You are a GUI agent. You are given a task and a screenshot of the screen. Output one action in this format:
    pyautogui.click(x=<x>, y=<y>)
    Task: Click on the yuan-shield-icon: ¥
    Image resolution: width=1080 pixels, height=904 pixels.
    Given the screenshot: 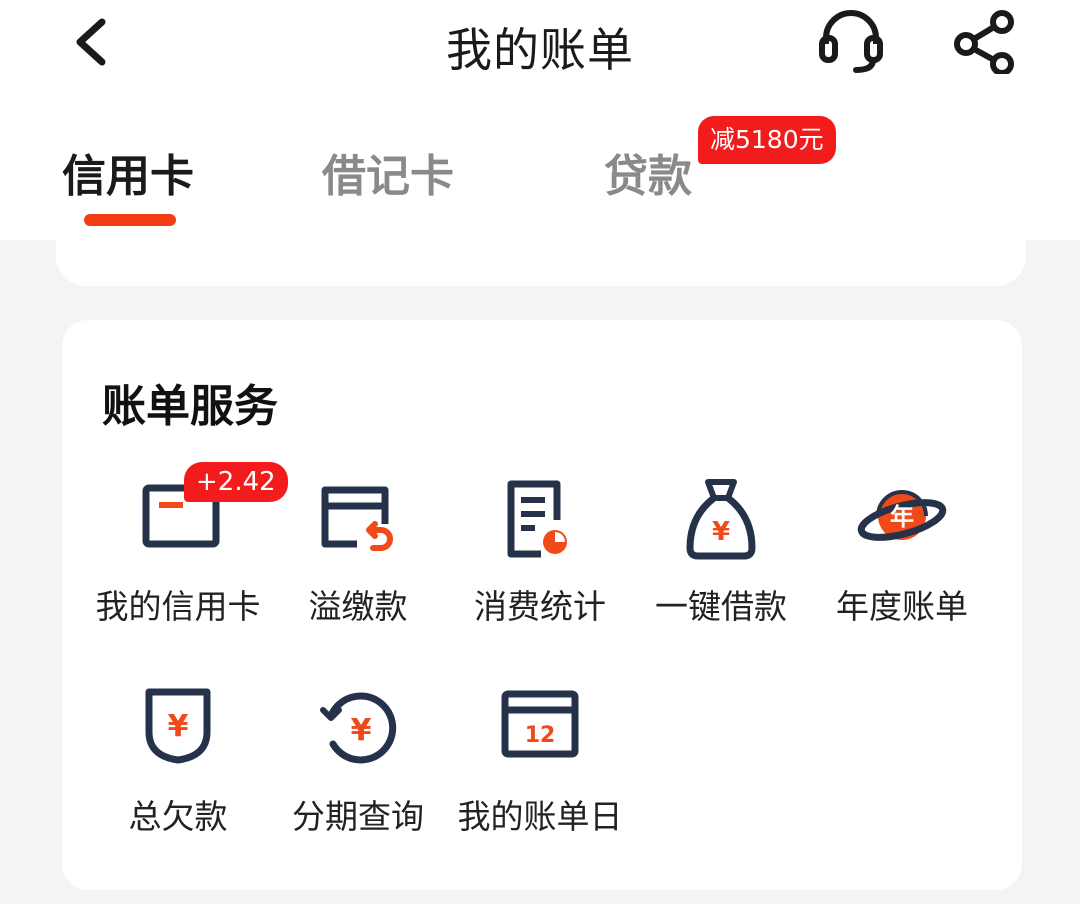 What is the action you would take?
    pyautogui.click(x=178, y=726)
    